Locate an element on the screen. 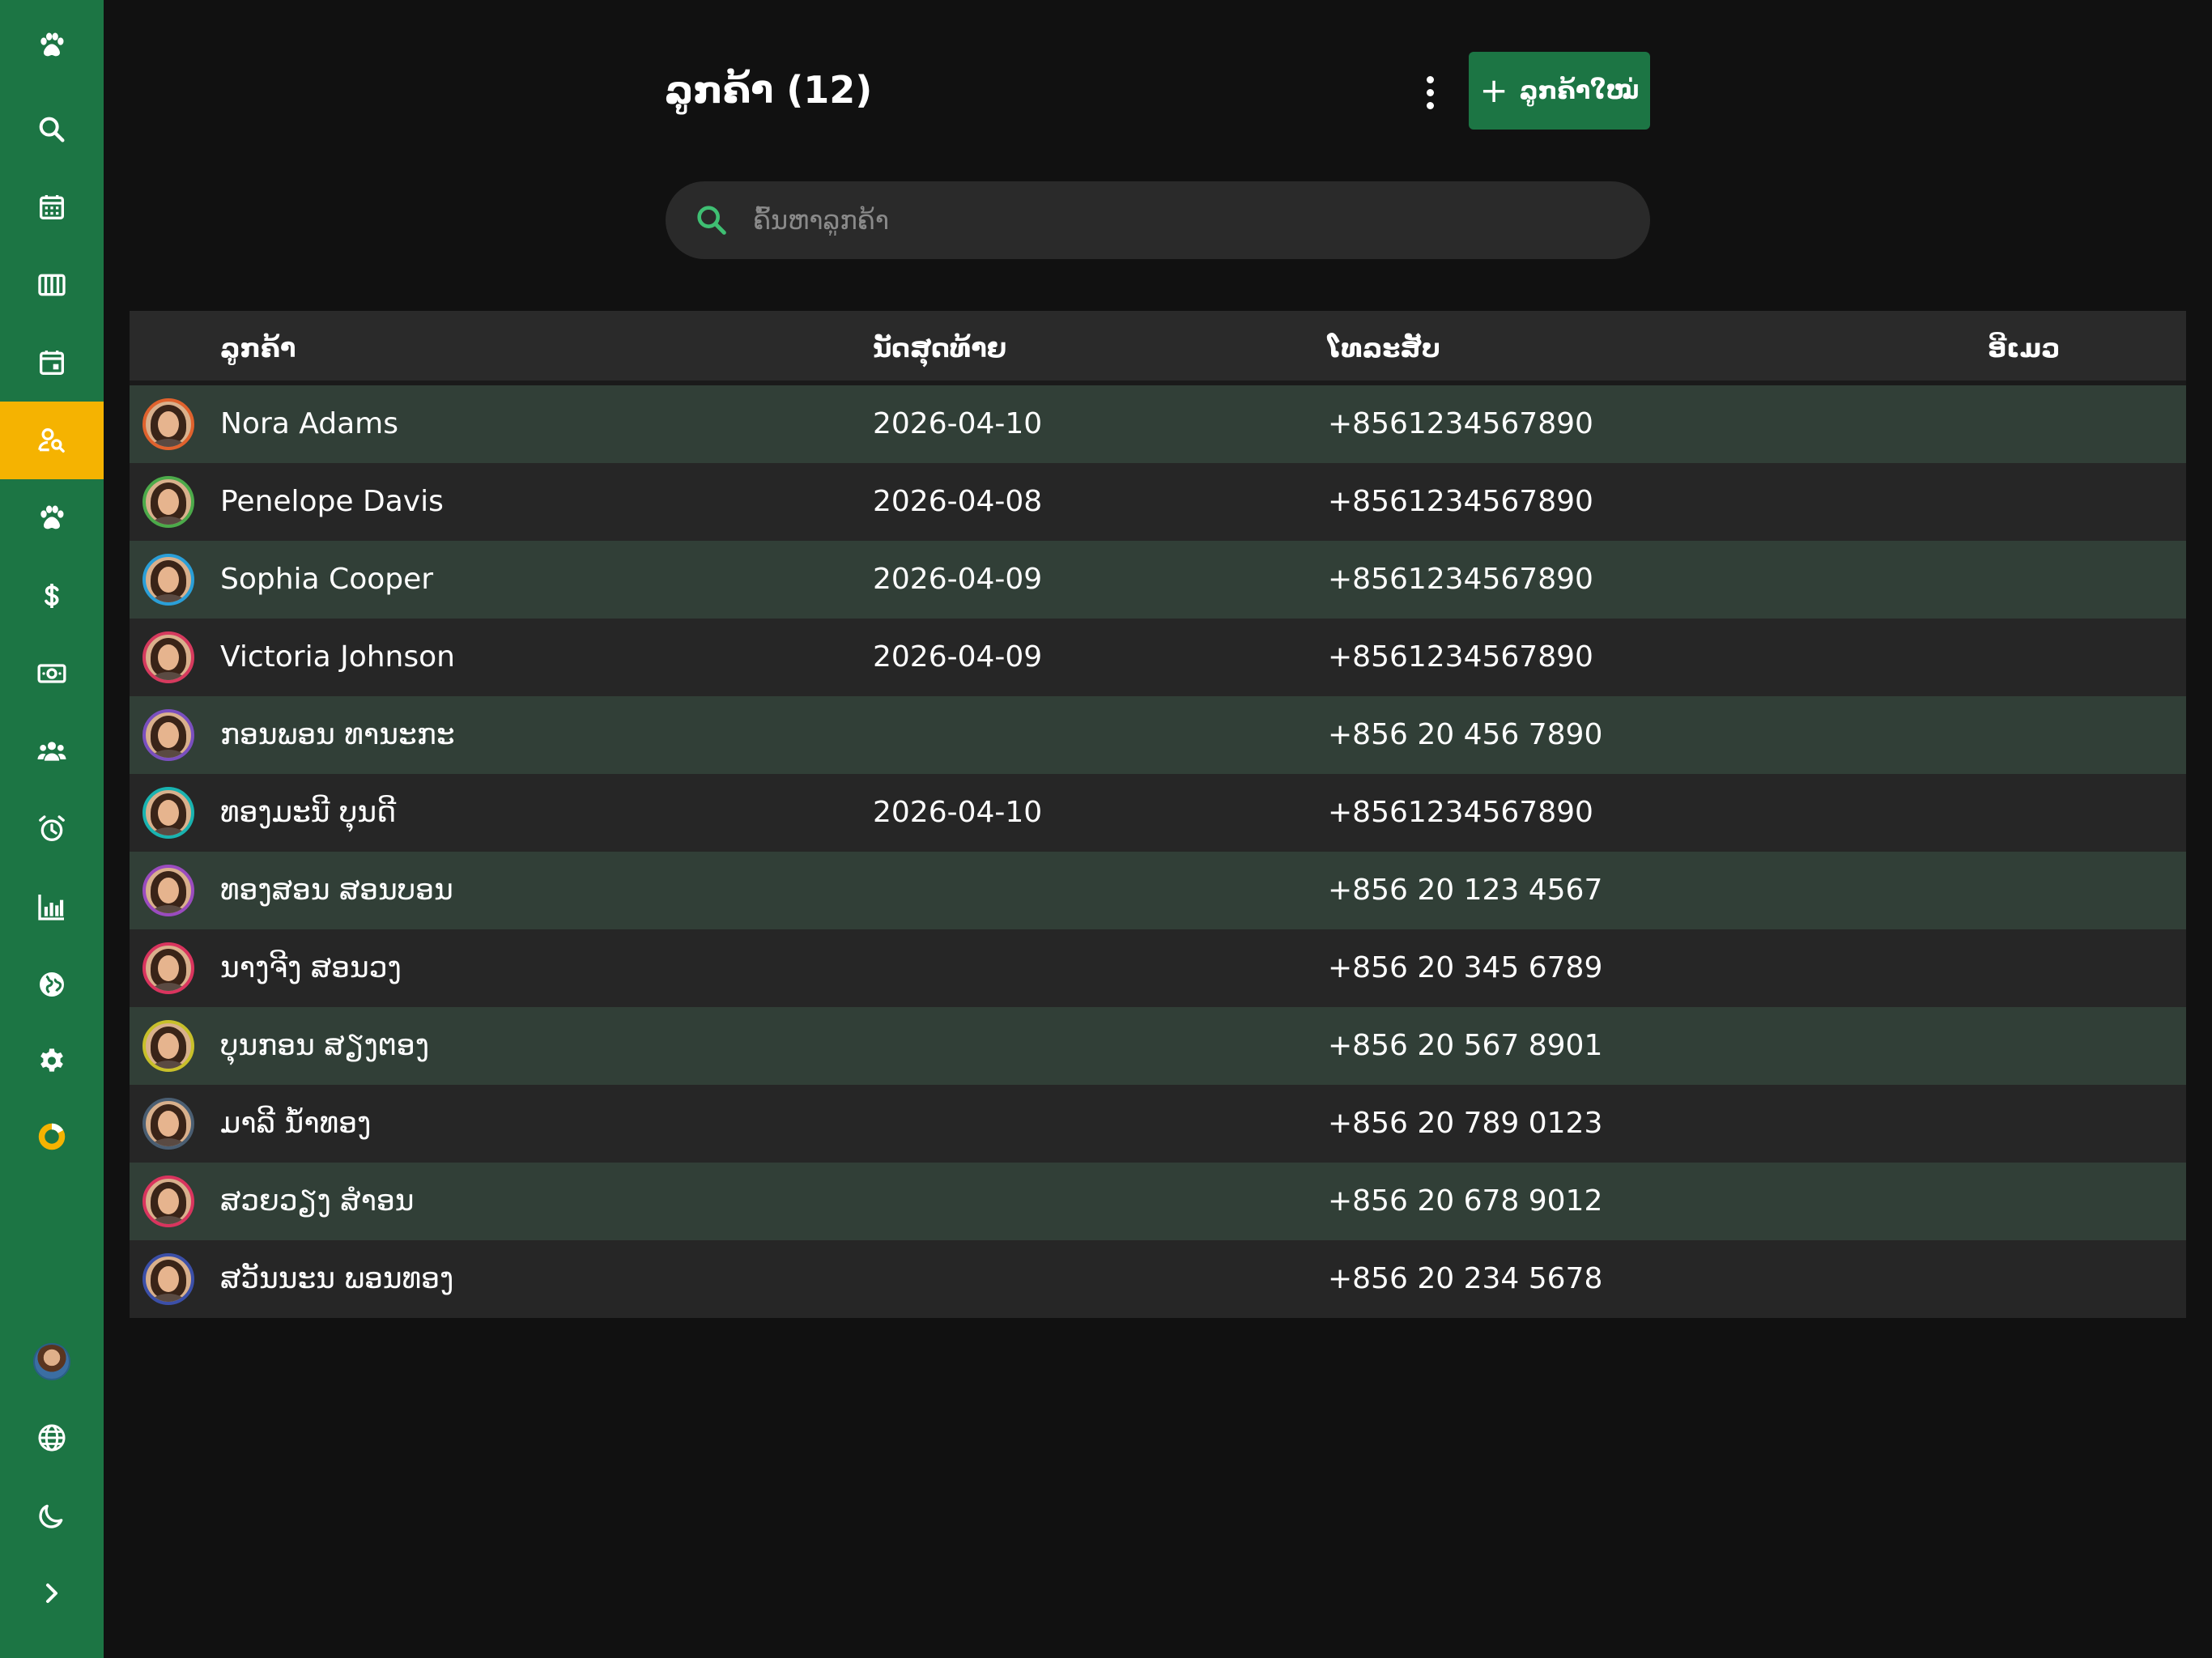 The height and width of the screenshot is (1658, 2212). customer-name: ສວຍວຽງ ສຳອນ is located at coordinates (318, 1201).